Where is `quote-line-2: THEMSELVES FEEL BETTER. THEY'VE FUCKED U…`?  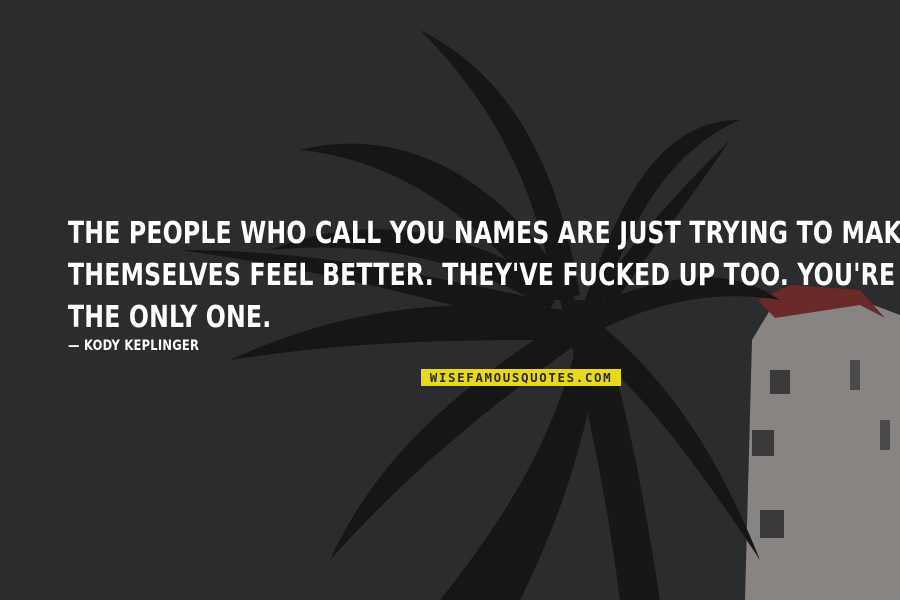 quote-line-2: THEMSELVES FEEL BETTER. THEY'VE FUCKED U… is located at coordinates (484, 275).